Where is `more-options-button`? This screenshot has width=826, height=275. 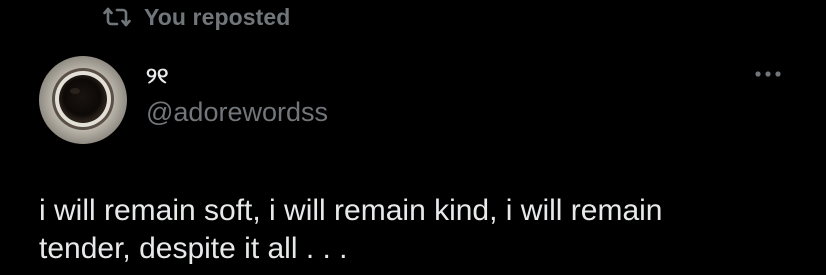
more-options-button is located at coordinates (768, 74).